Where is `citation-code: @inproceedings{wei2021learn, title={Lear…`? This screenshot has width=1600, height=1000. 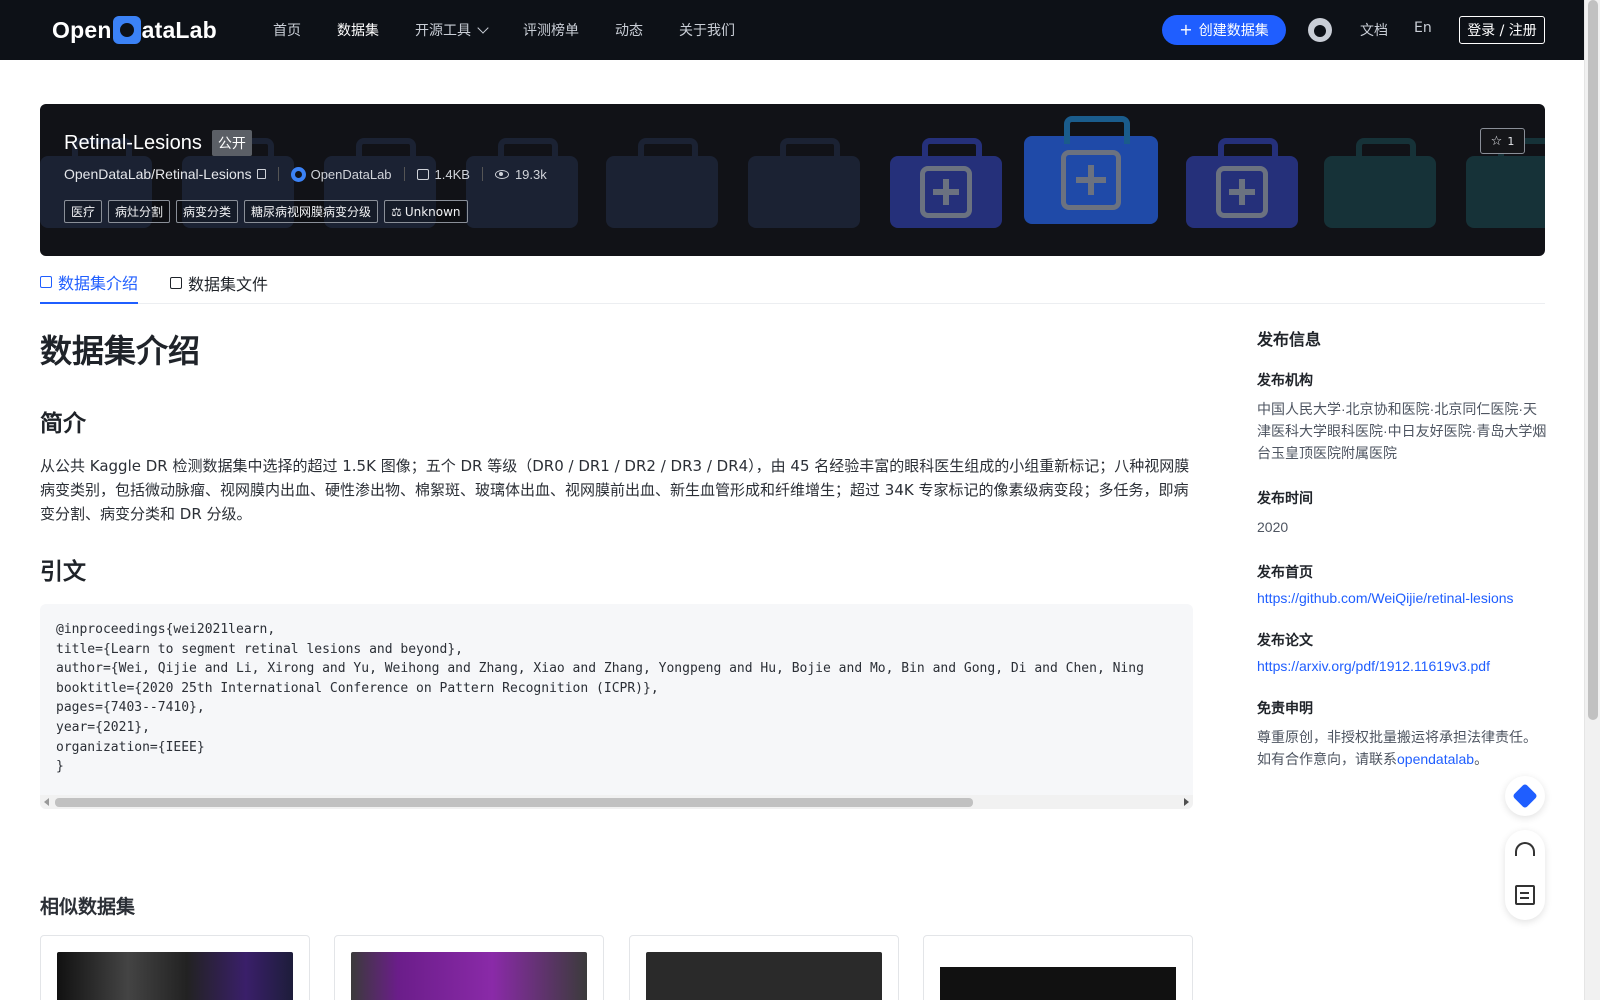 citation-code: @inproceedings{wei2021learn, title={Lear… is located at coordinates (600, 698).